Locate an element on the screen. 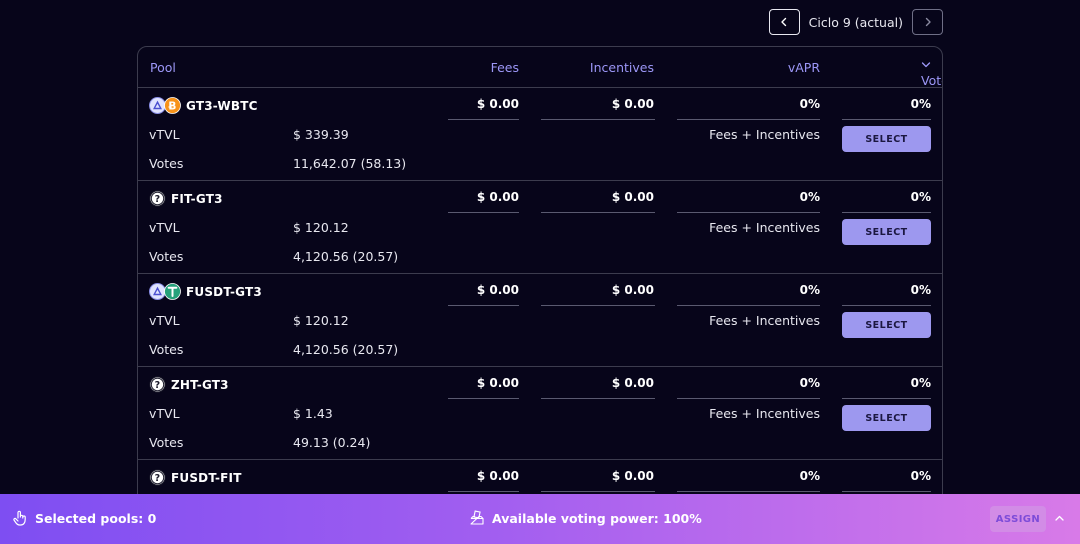  pool-name-label: FUSDT-FIT is located at coordinates (206, 477).